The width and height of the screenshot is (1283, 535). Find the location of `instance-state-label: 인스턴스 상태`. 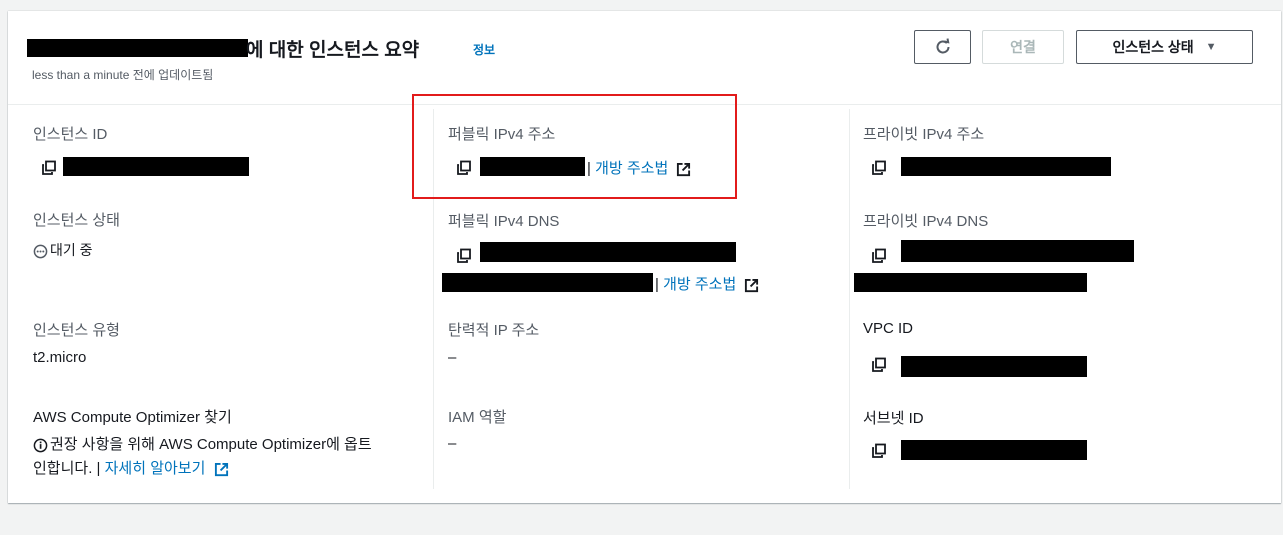

instance-state-label: 인스턴스 상태 is located at coordinates (76, 220).